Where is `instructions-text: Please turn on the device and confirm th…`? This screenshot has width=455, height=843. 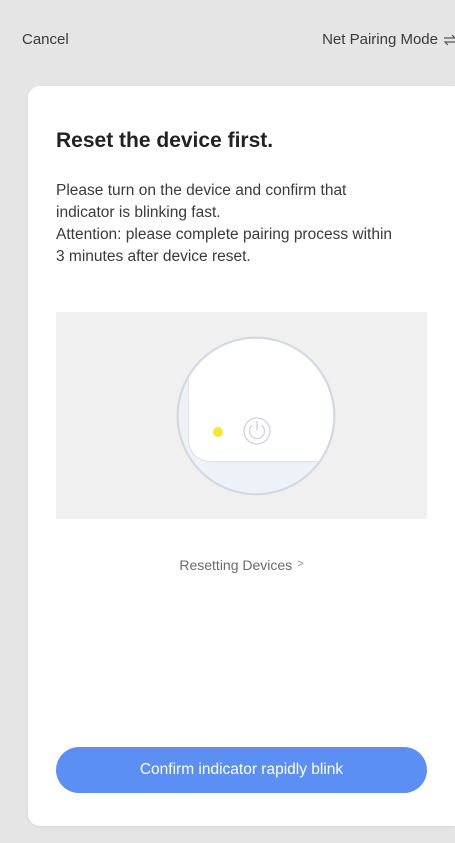
instructions-text: Please turn on the device and confirm th… is located at coordinates (228, 224).